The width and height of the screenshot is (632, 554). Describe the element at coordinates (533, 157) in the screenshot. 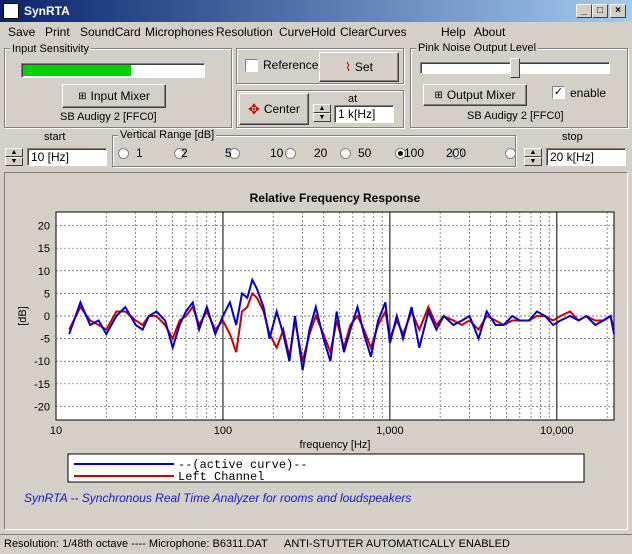

I see `stop-spinner: ▲ ▼` at that location.